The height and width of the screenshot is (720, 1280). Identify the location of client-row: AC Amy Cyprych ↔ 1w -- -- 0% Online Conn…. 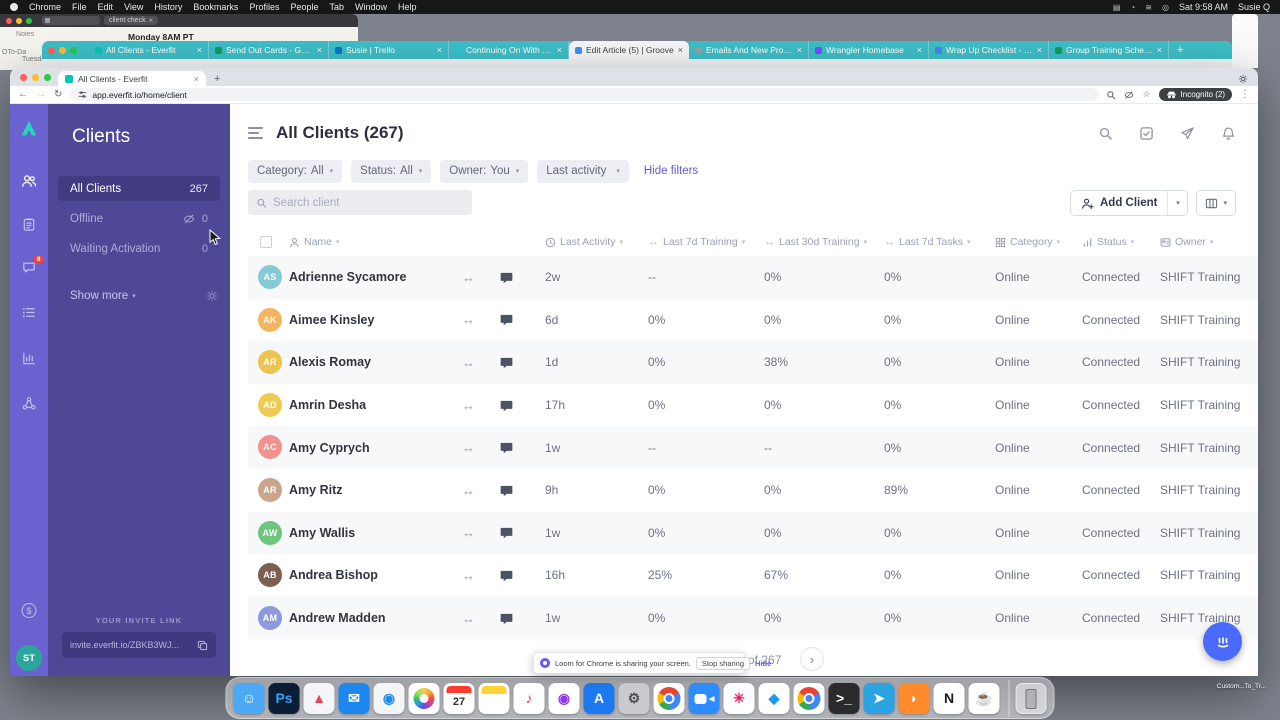
(753, 447).